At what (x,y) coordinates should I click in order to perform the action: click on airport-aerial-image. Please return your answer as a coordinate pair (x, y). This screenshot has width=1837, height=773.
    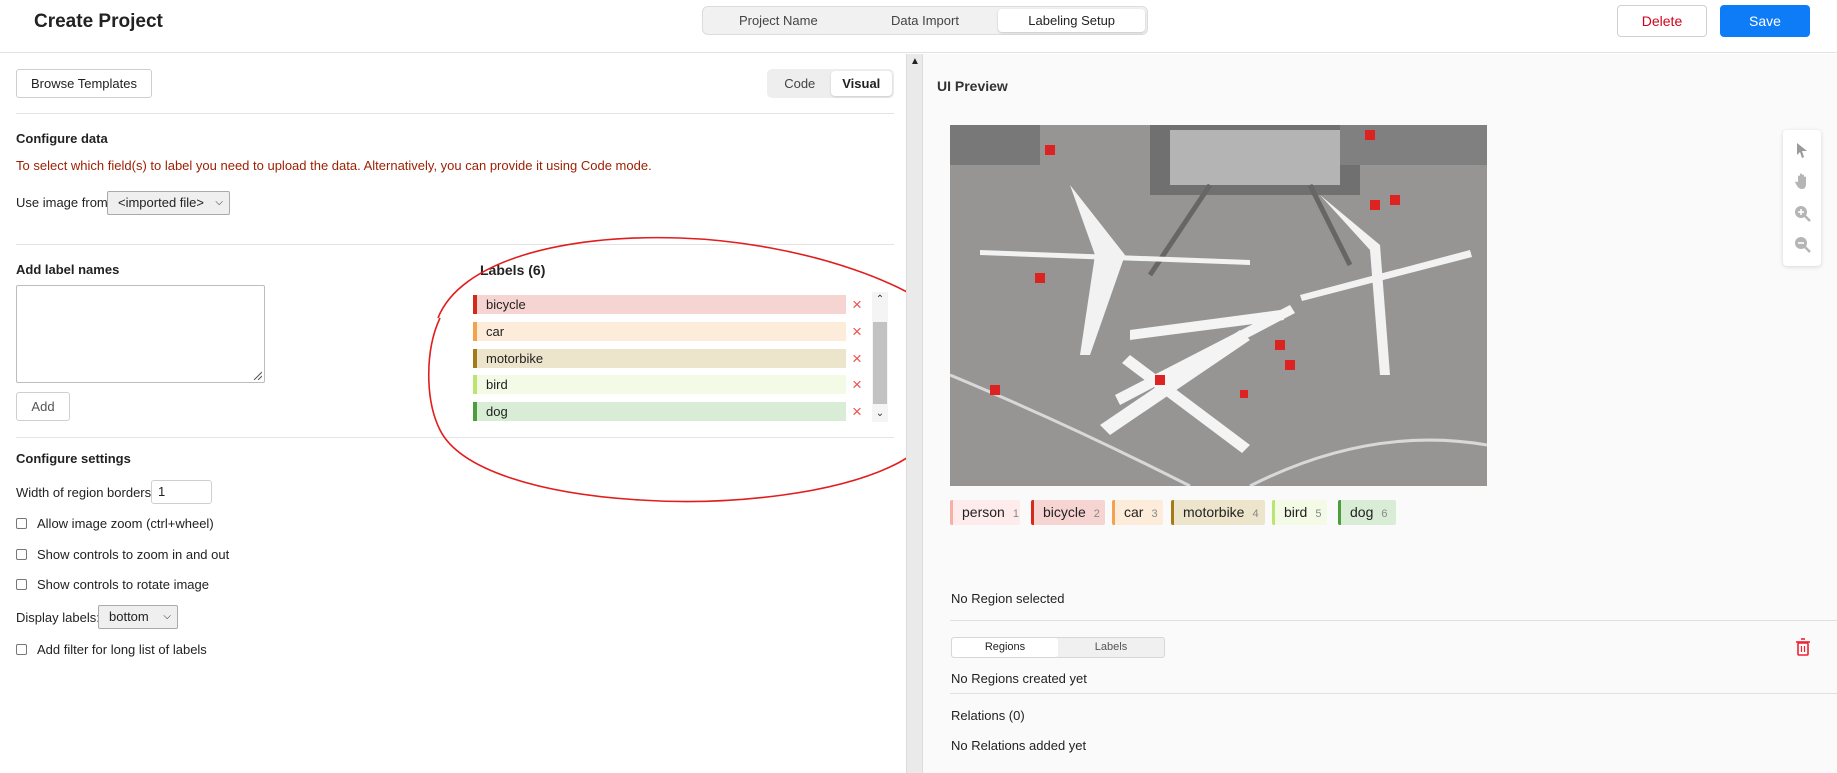
    Looking at the image, I should click on (1218, 305).